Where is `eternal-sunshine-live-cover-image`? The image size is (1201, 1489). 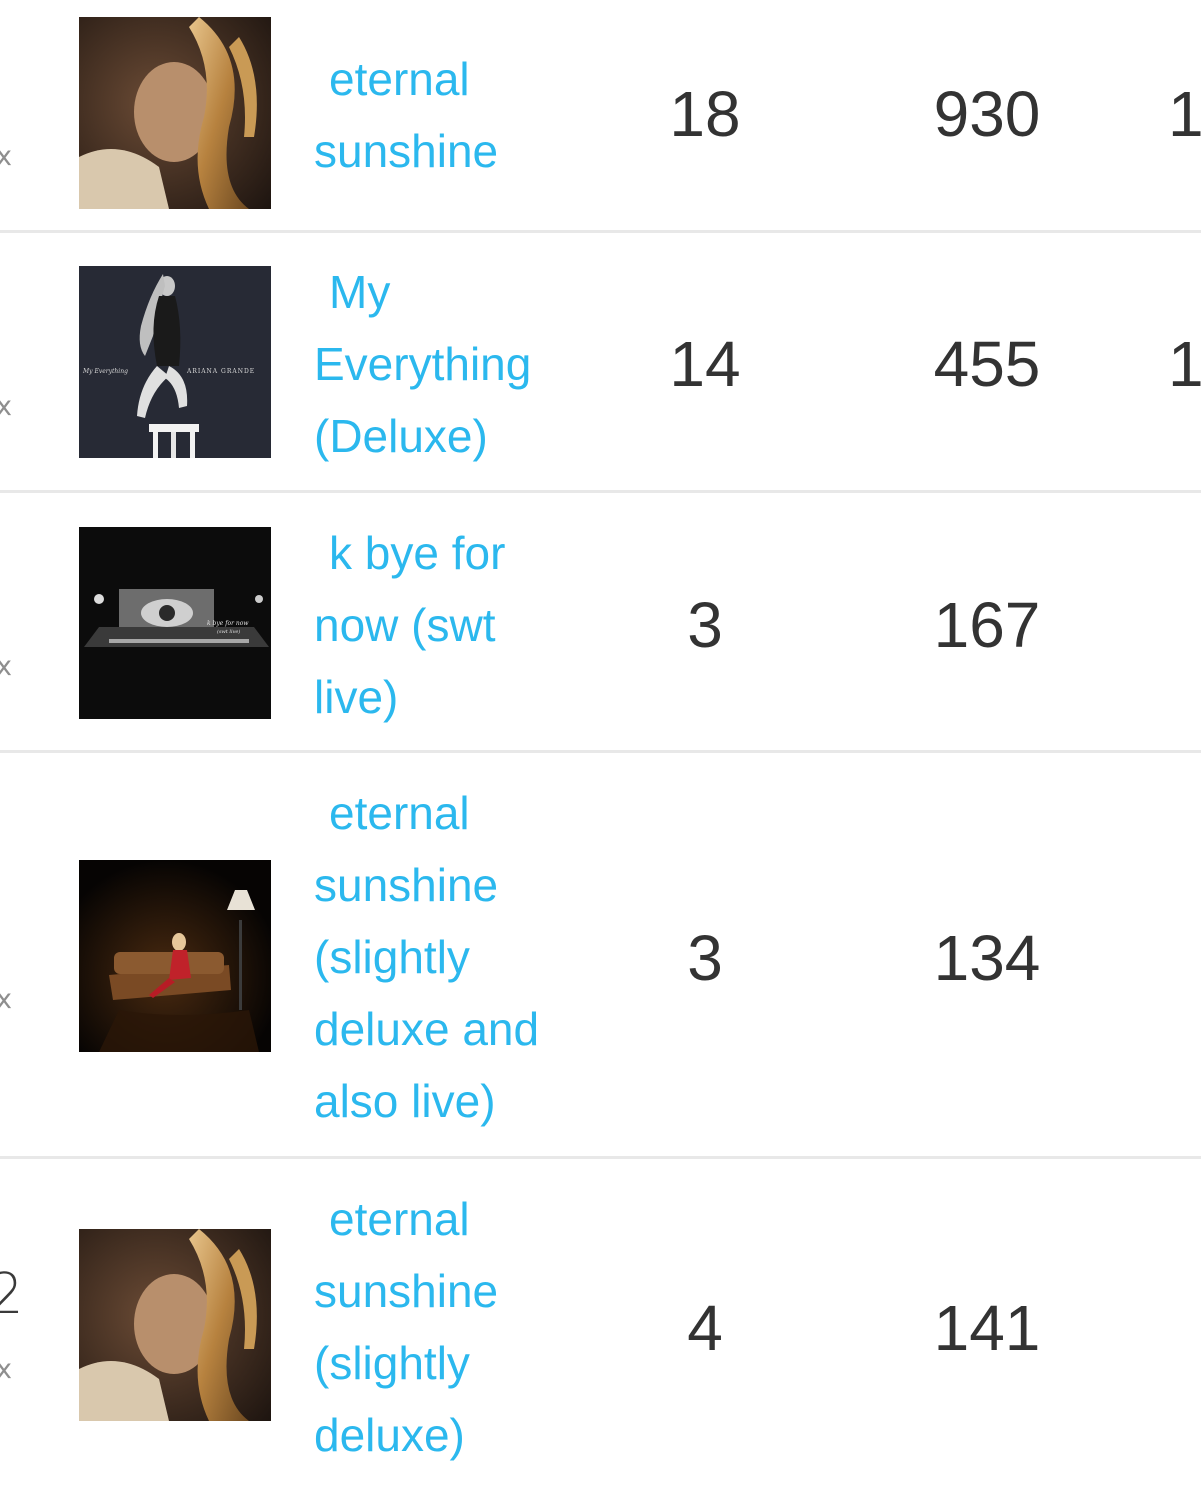
eternal-sunshine-live-cover-image is located at coordinates (175, 956).